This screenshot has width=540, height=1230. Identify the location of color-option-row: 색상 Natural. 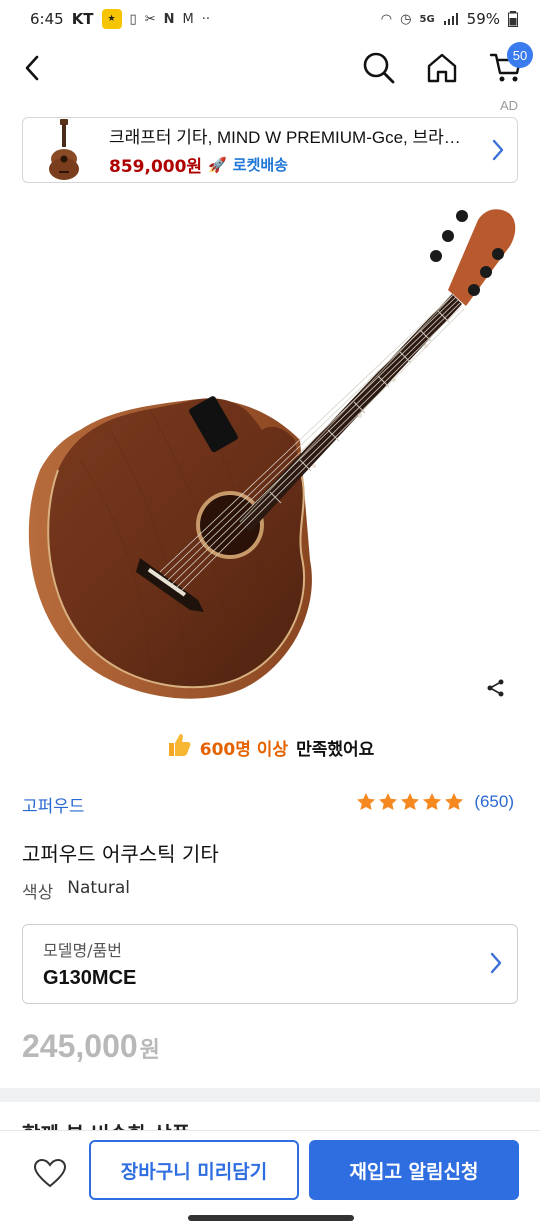
(76, 890).